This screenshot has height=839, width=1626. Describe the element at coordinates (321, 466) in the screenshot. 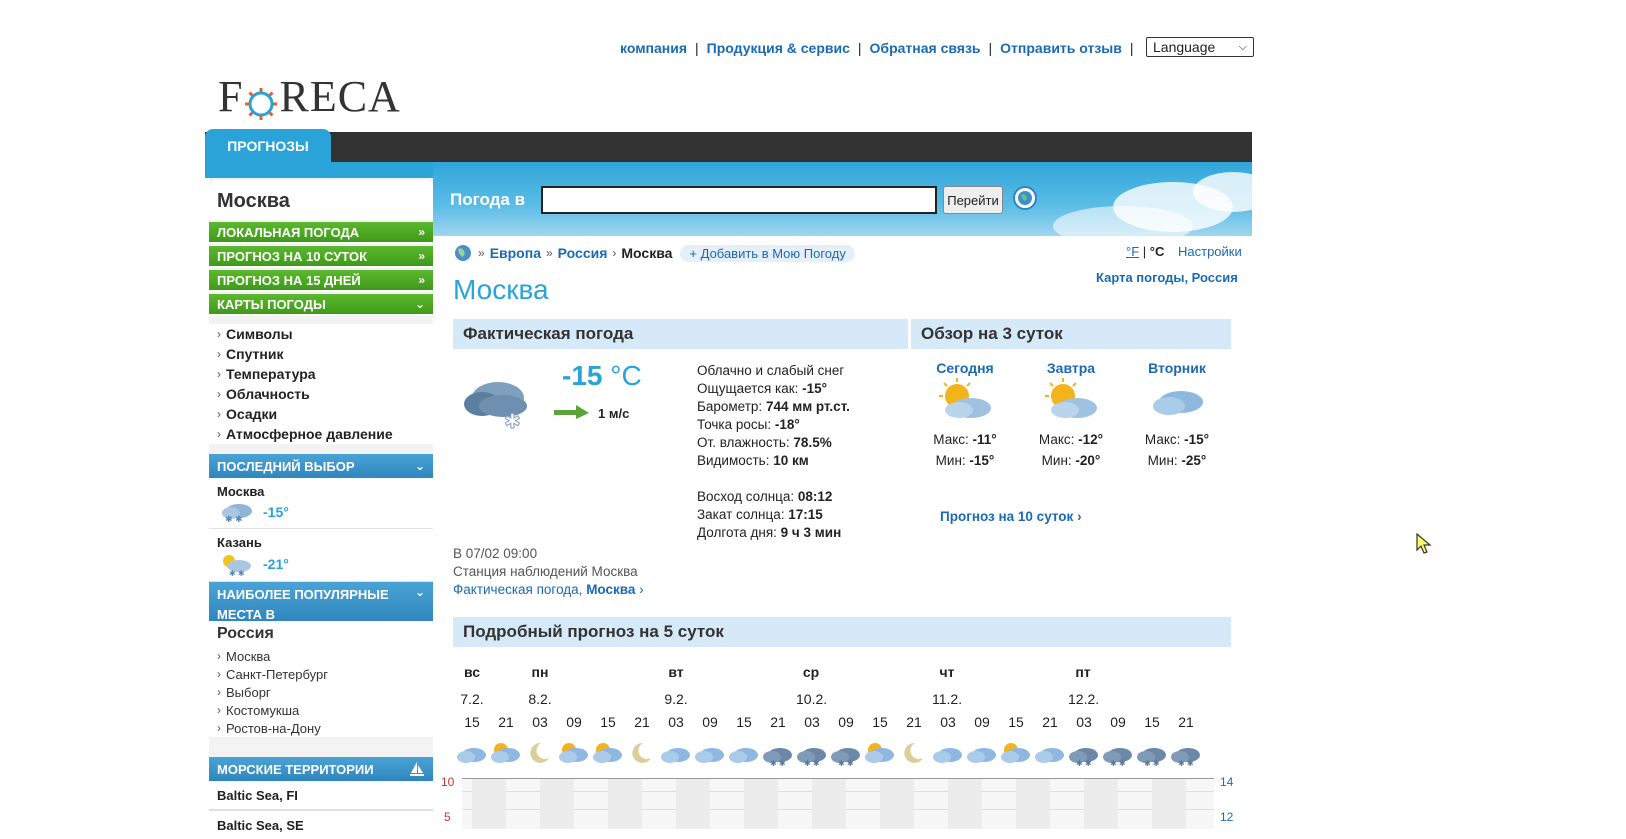

I see `sidebar-recent-header: ПОСЛЕДНИЙ ВЫБОР ⌄` at that location.